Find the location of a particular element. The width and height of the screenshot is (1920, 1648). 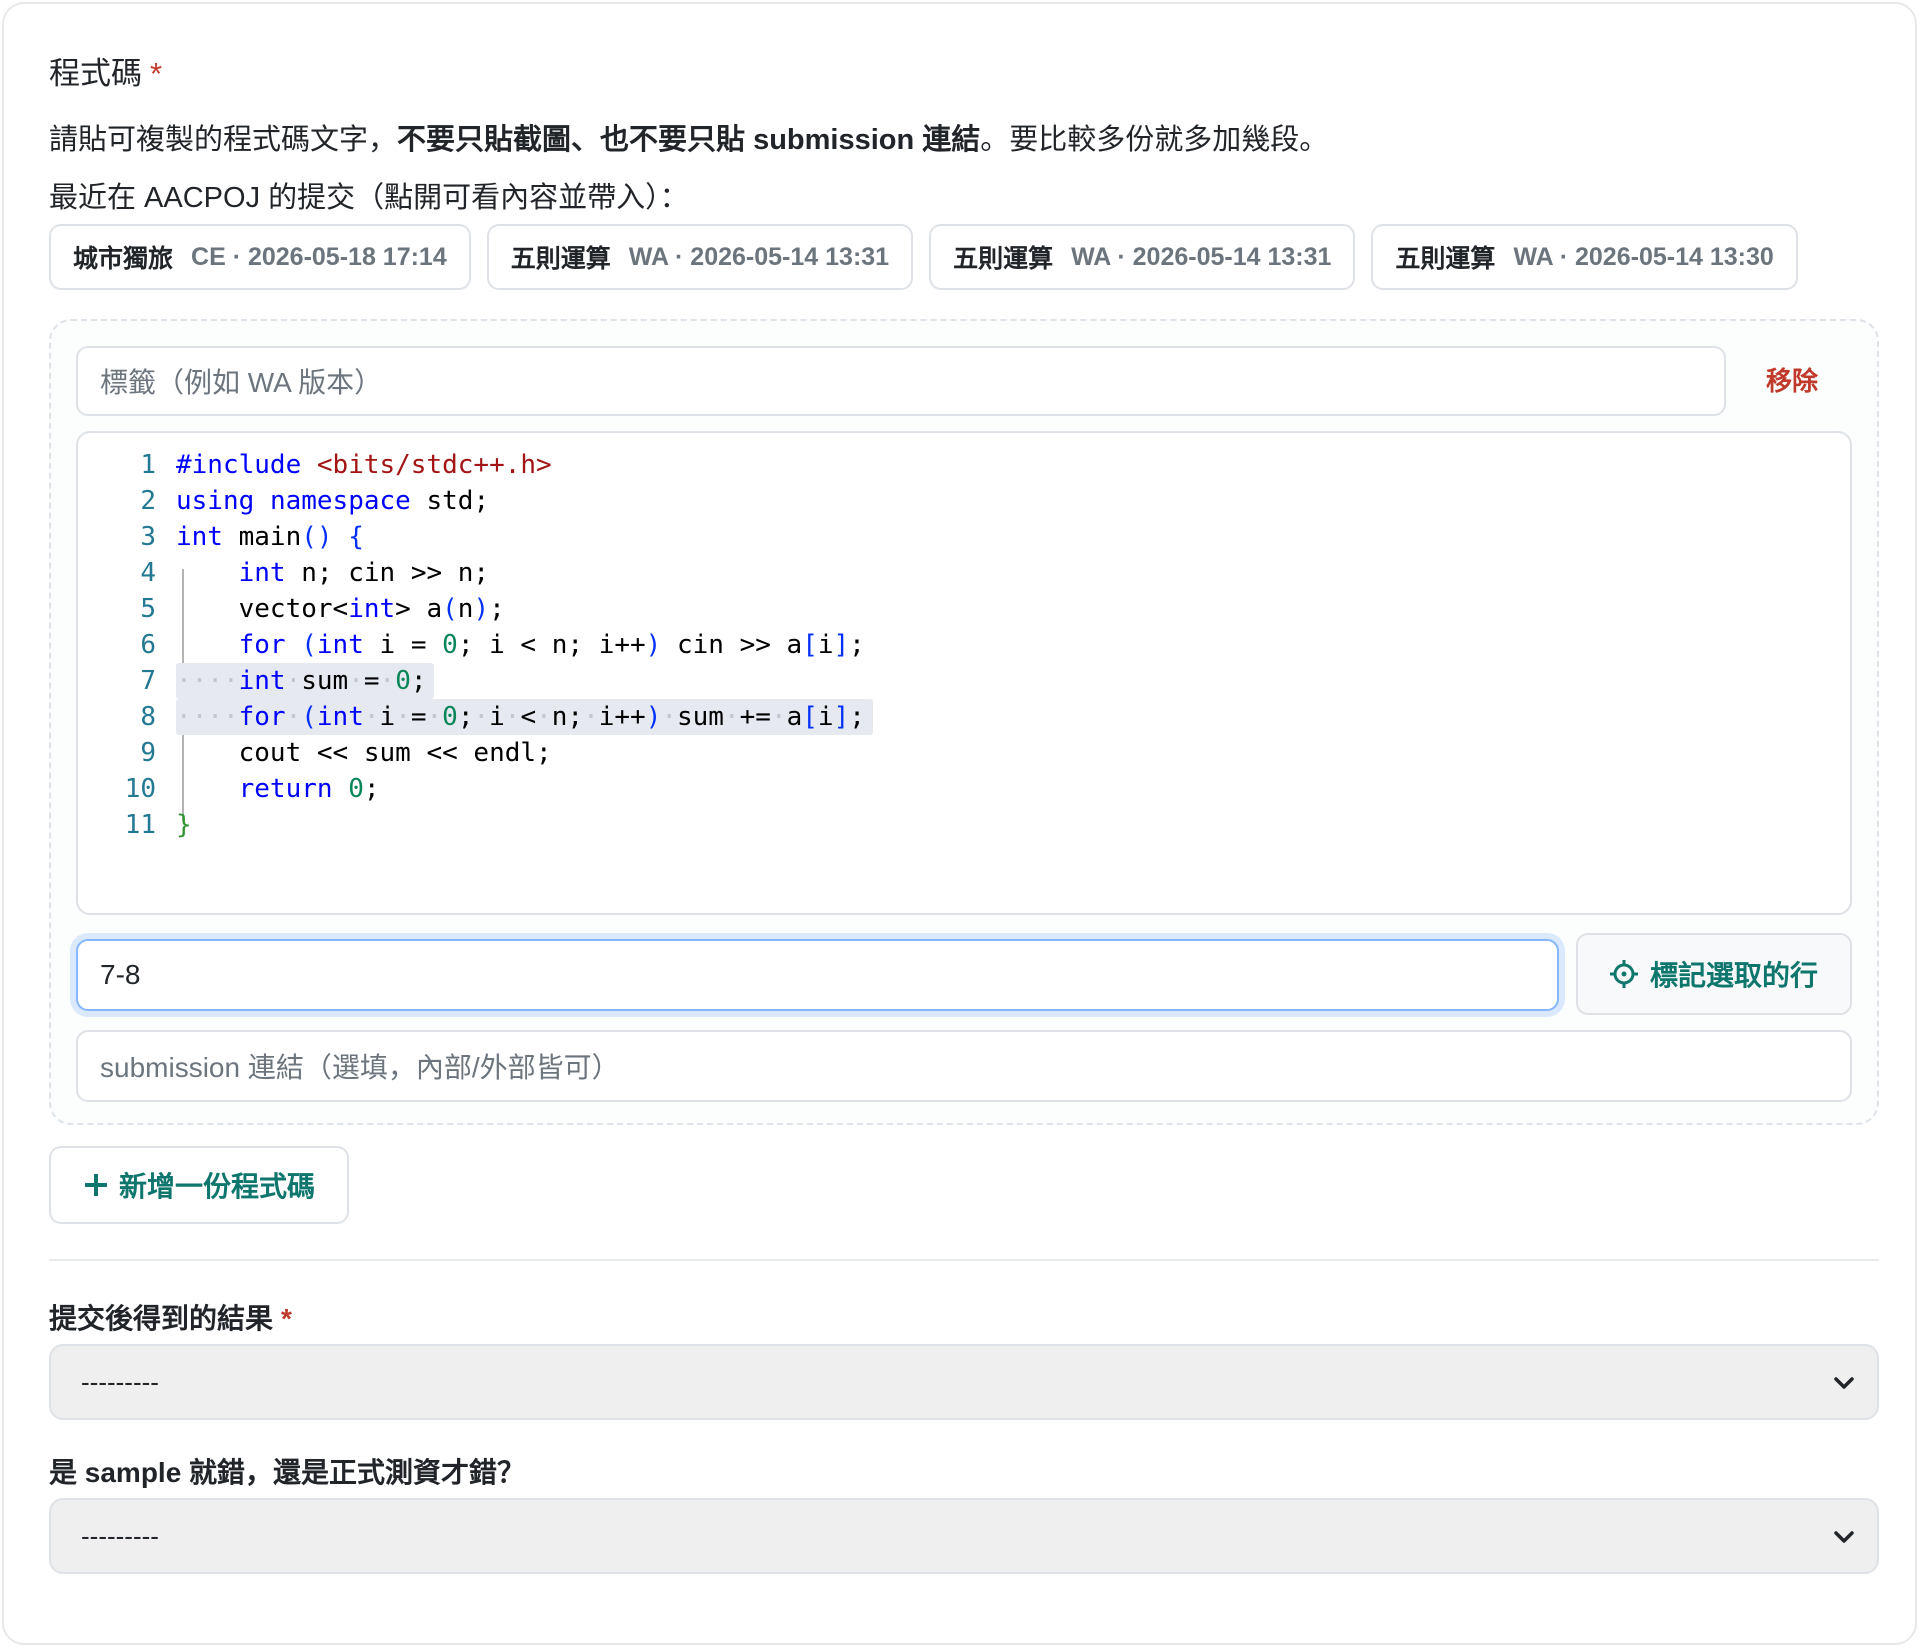

code-text: #include <bits/stdc++.h> is located at coordinates (364, 465).